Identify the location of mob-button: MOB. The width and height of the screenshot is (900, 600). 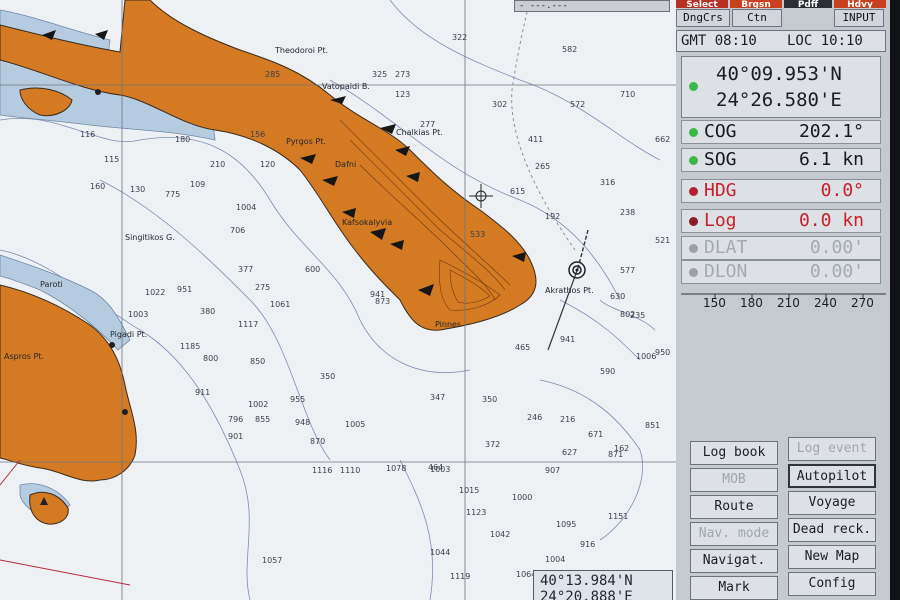
(734, 480).